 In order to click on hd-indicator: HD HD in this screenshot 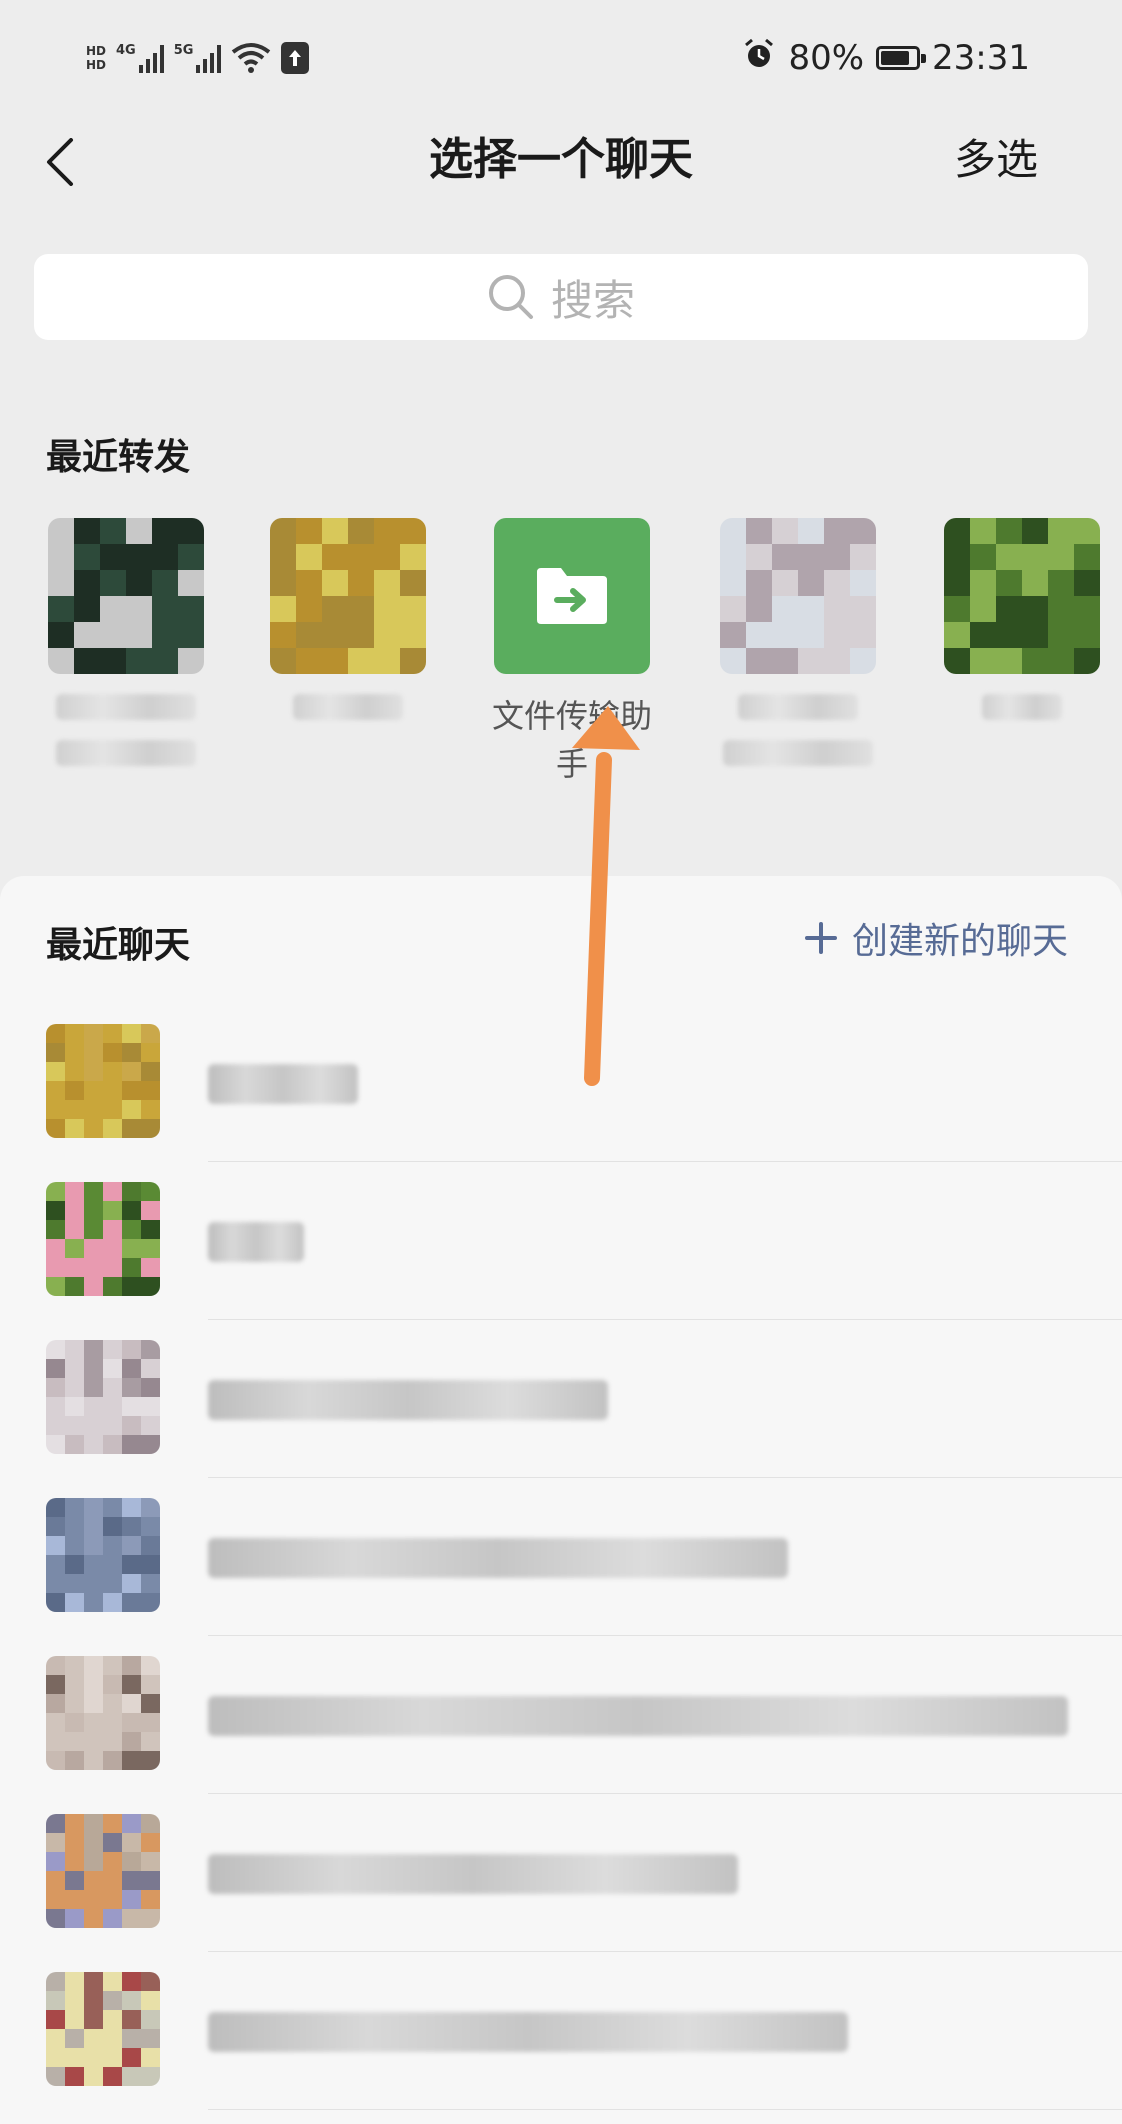, I will do `click(96, 58)`.